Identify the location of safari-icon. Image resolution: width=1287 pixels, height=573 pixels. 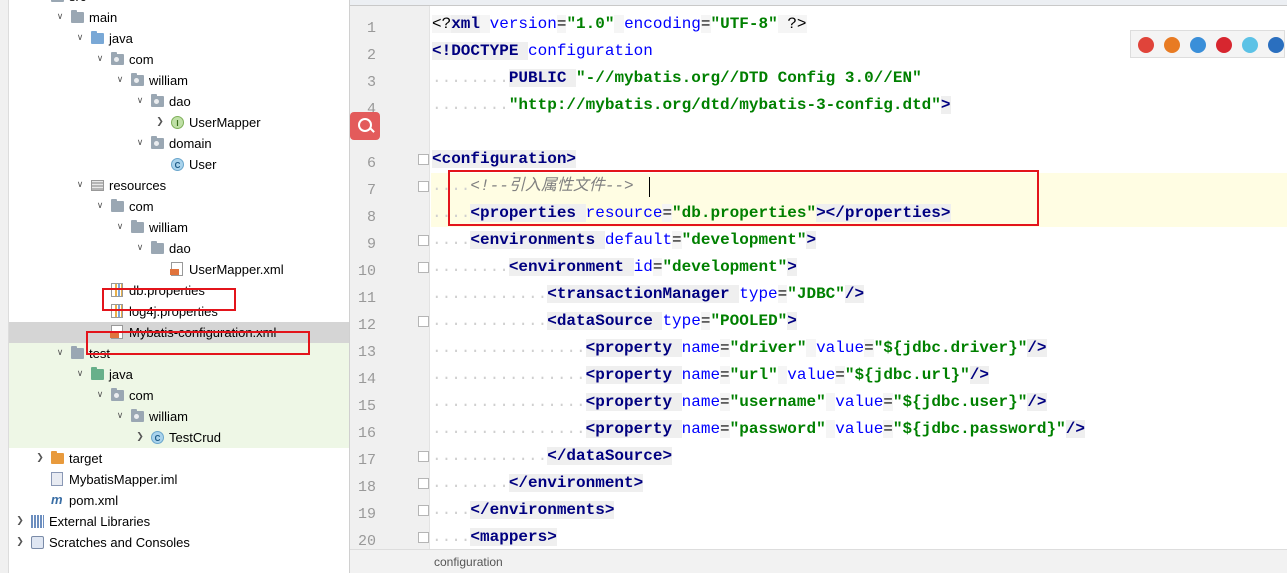
(1198, 45).